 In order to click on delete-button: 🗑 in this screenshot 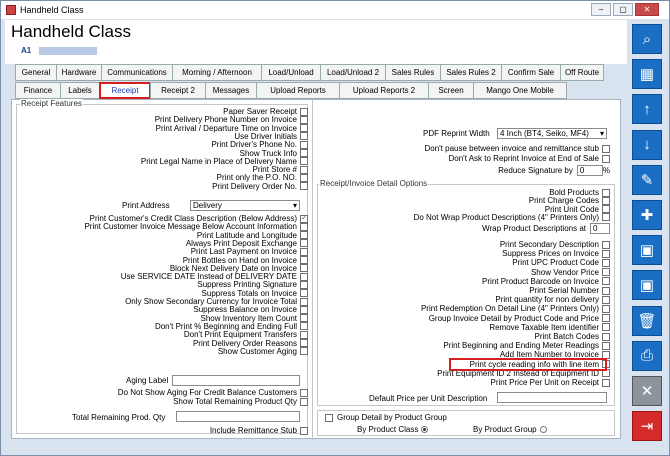, I will do `click(647, 320)`.